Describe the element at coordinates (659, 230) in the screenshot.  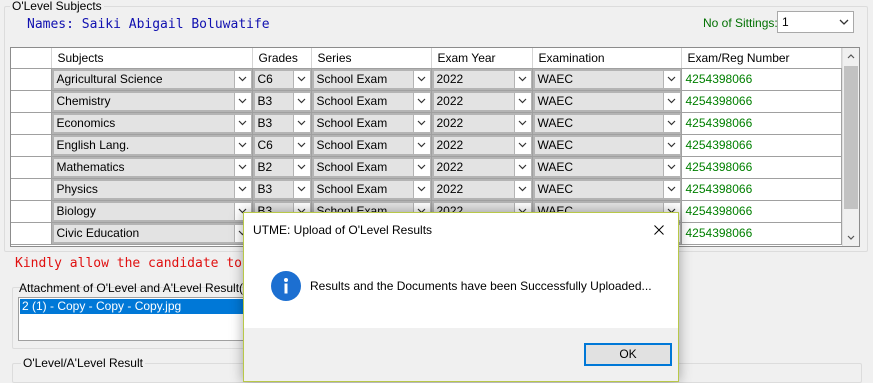
I see `close-icon` at that location.